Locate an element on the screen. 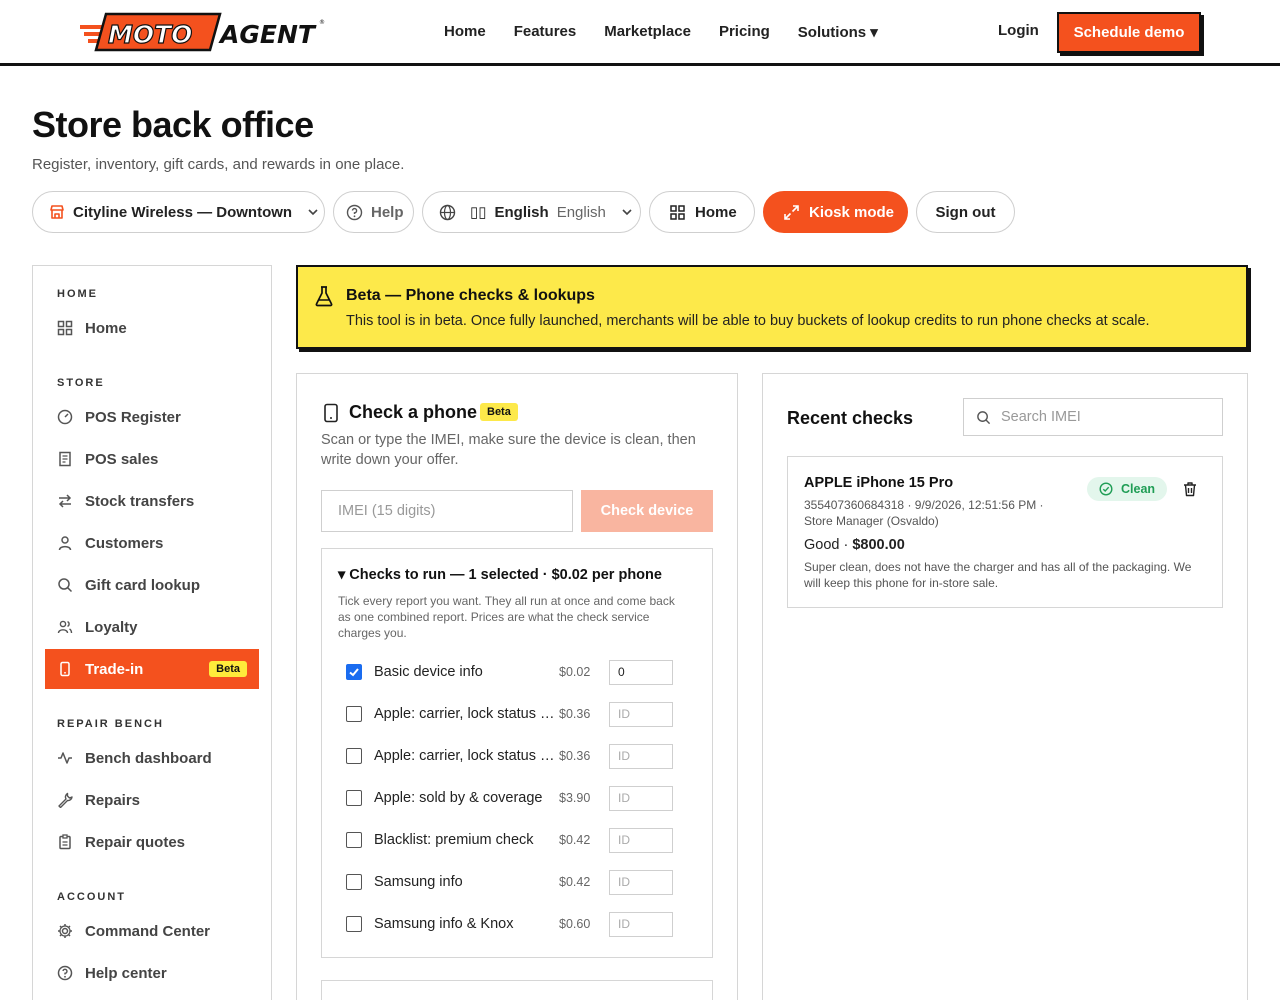 The width and height of the screenshot is (1280, 1000). check-price: $0.42 is located at coordinates (575, 882).